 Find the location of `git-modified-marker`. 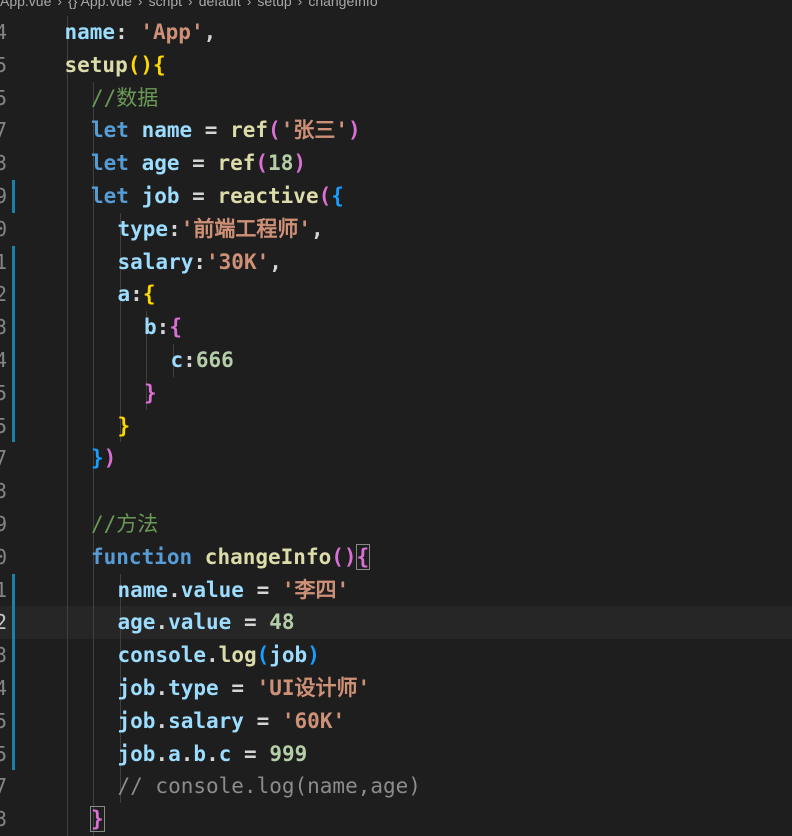

git-modified-marker is located at coordinates (13, 360).